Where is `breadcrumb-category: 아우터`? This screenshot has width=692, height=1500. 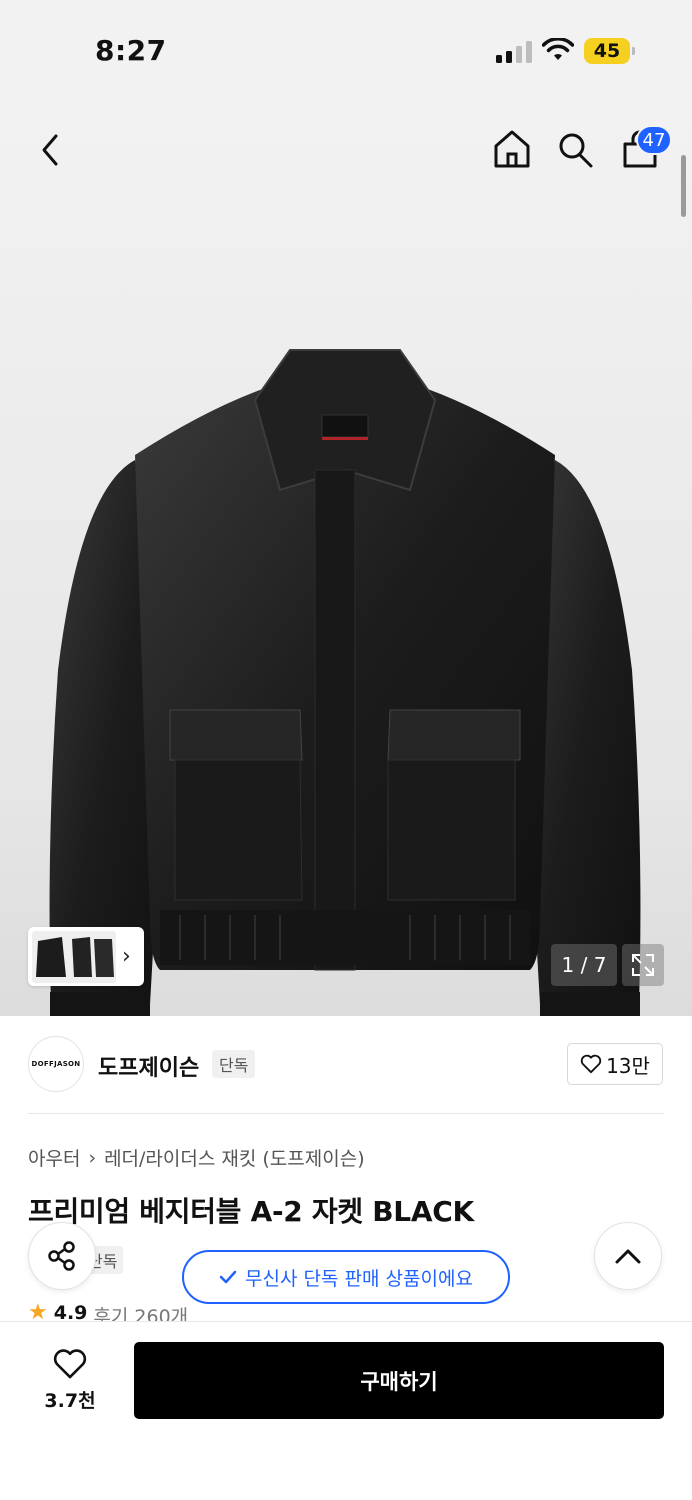
breadcrumb-category: 아우터 is located at coordinates (54, 1157).